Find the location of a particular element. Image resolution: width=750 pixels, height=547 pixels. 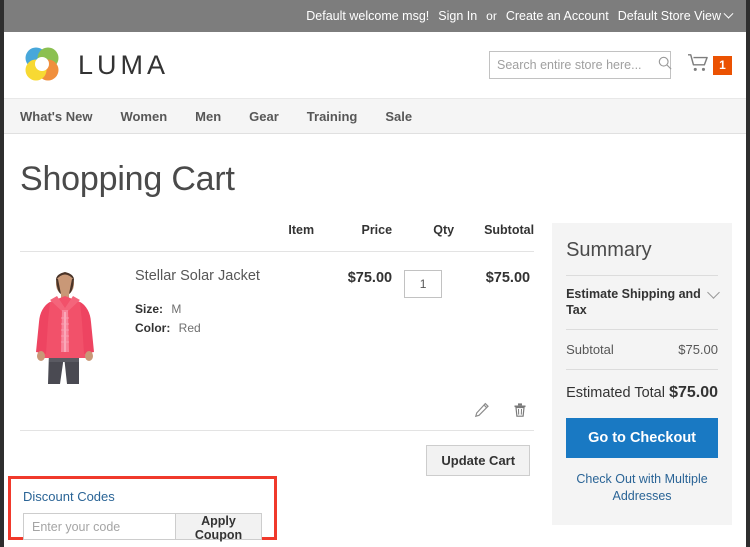

page-title: Shopping Cart is located at coordinates (127, 179).